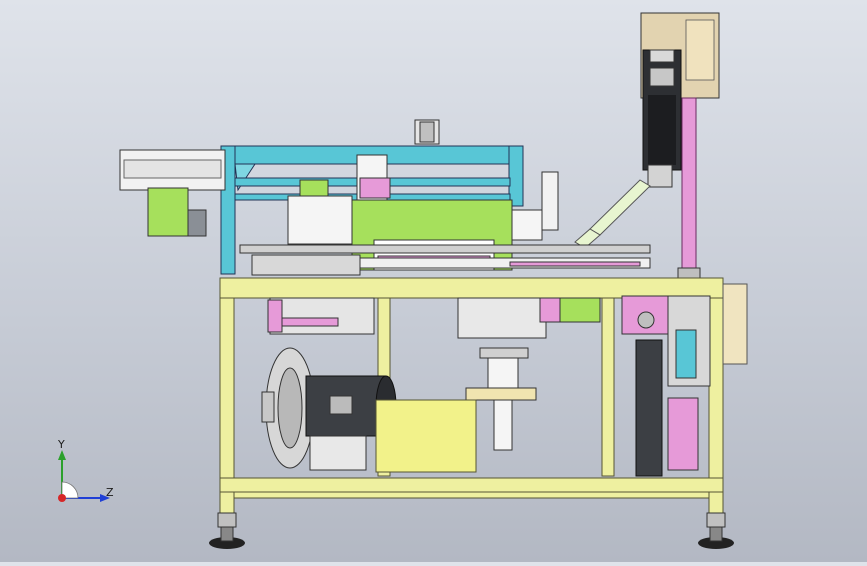  I want to click on coordinate-triad-icon: Y Z, so click(85, 470).